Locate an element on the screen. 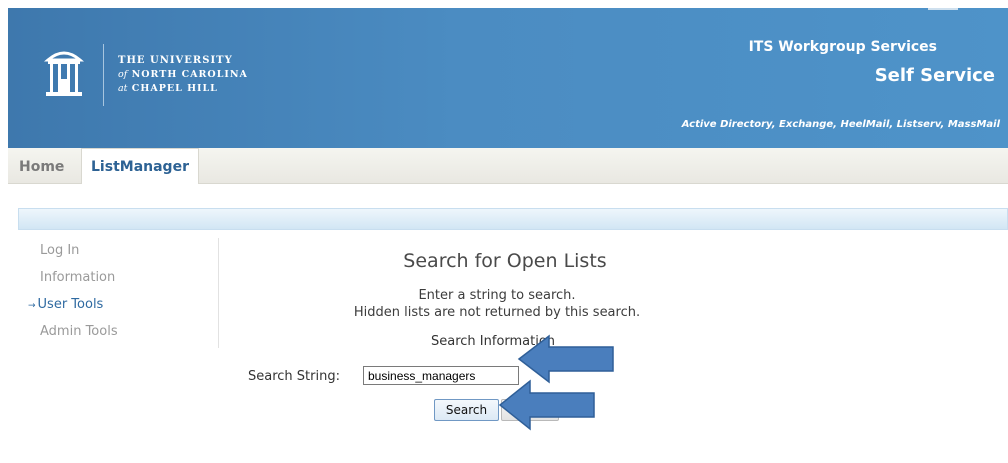 The image size is (1008, 463). university-line-2: of NORTH CAROLINA is located at coordinates (183, 75).